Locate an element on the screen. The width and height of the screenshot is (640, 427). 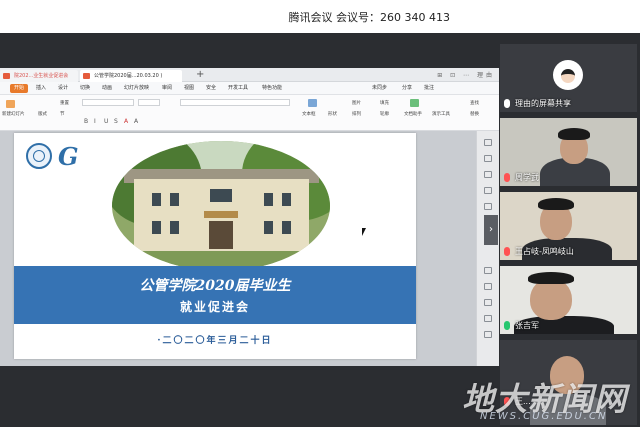
doc-assistant-icon is located at coordinates (414, 103).